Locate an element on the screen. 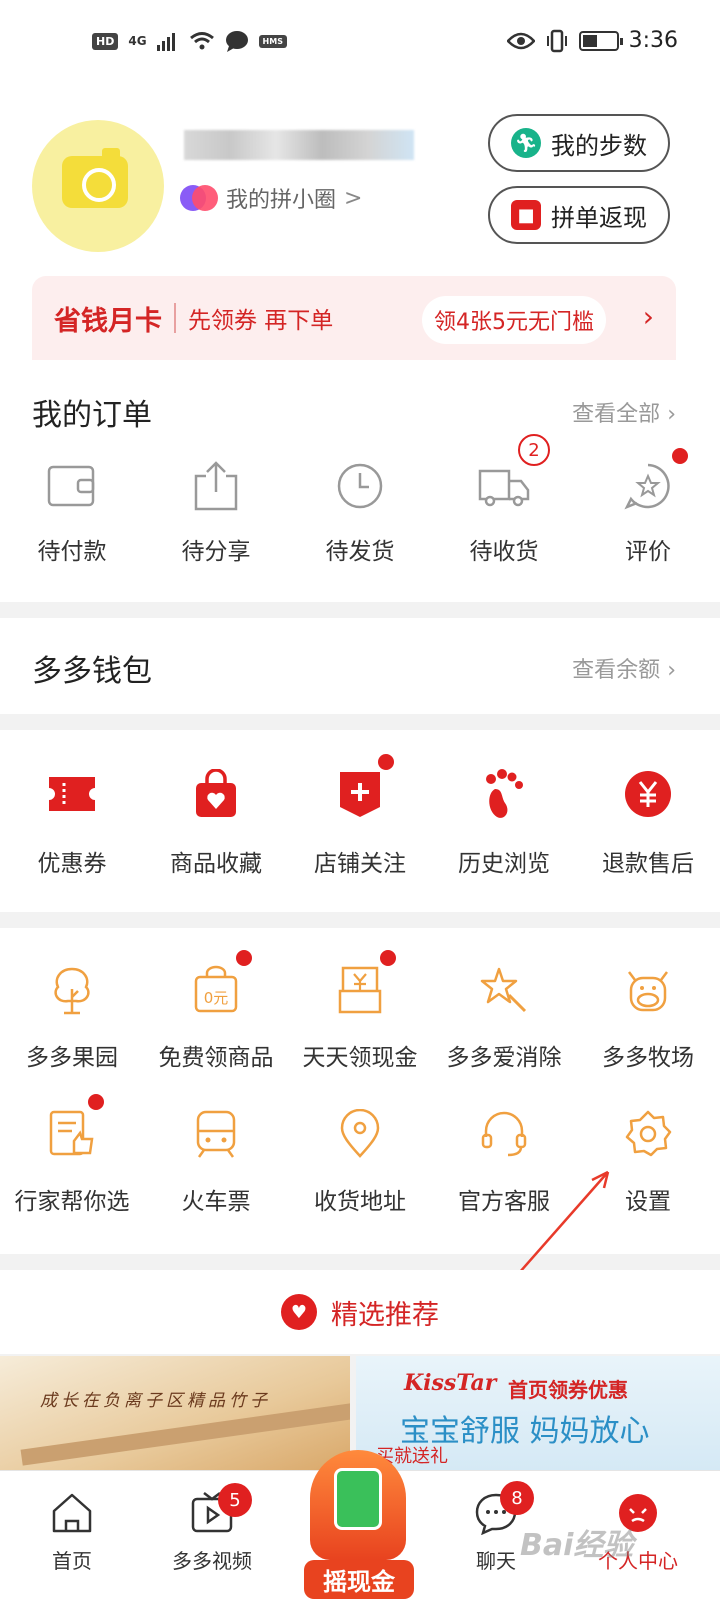 Image resolution: width=720 pixels, height=1600 pixels. services-row-1: 多多果园 0元 免费领商品 天天领现金 多多爱消除 多多牧场 is located at coordinates (360, 1011).